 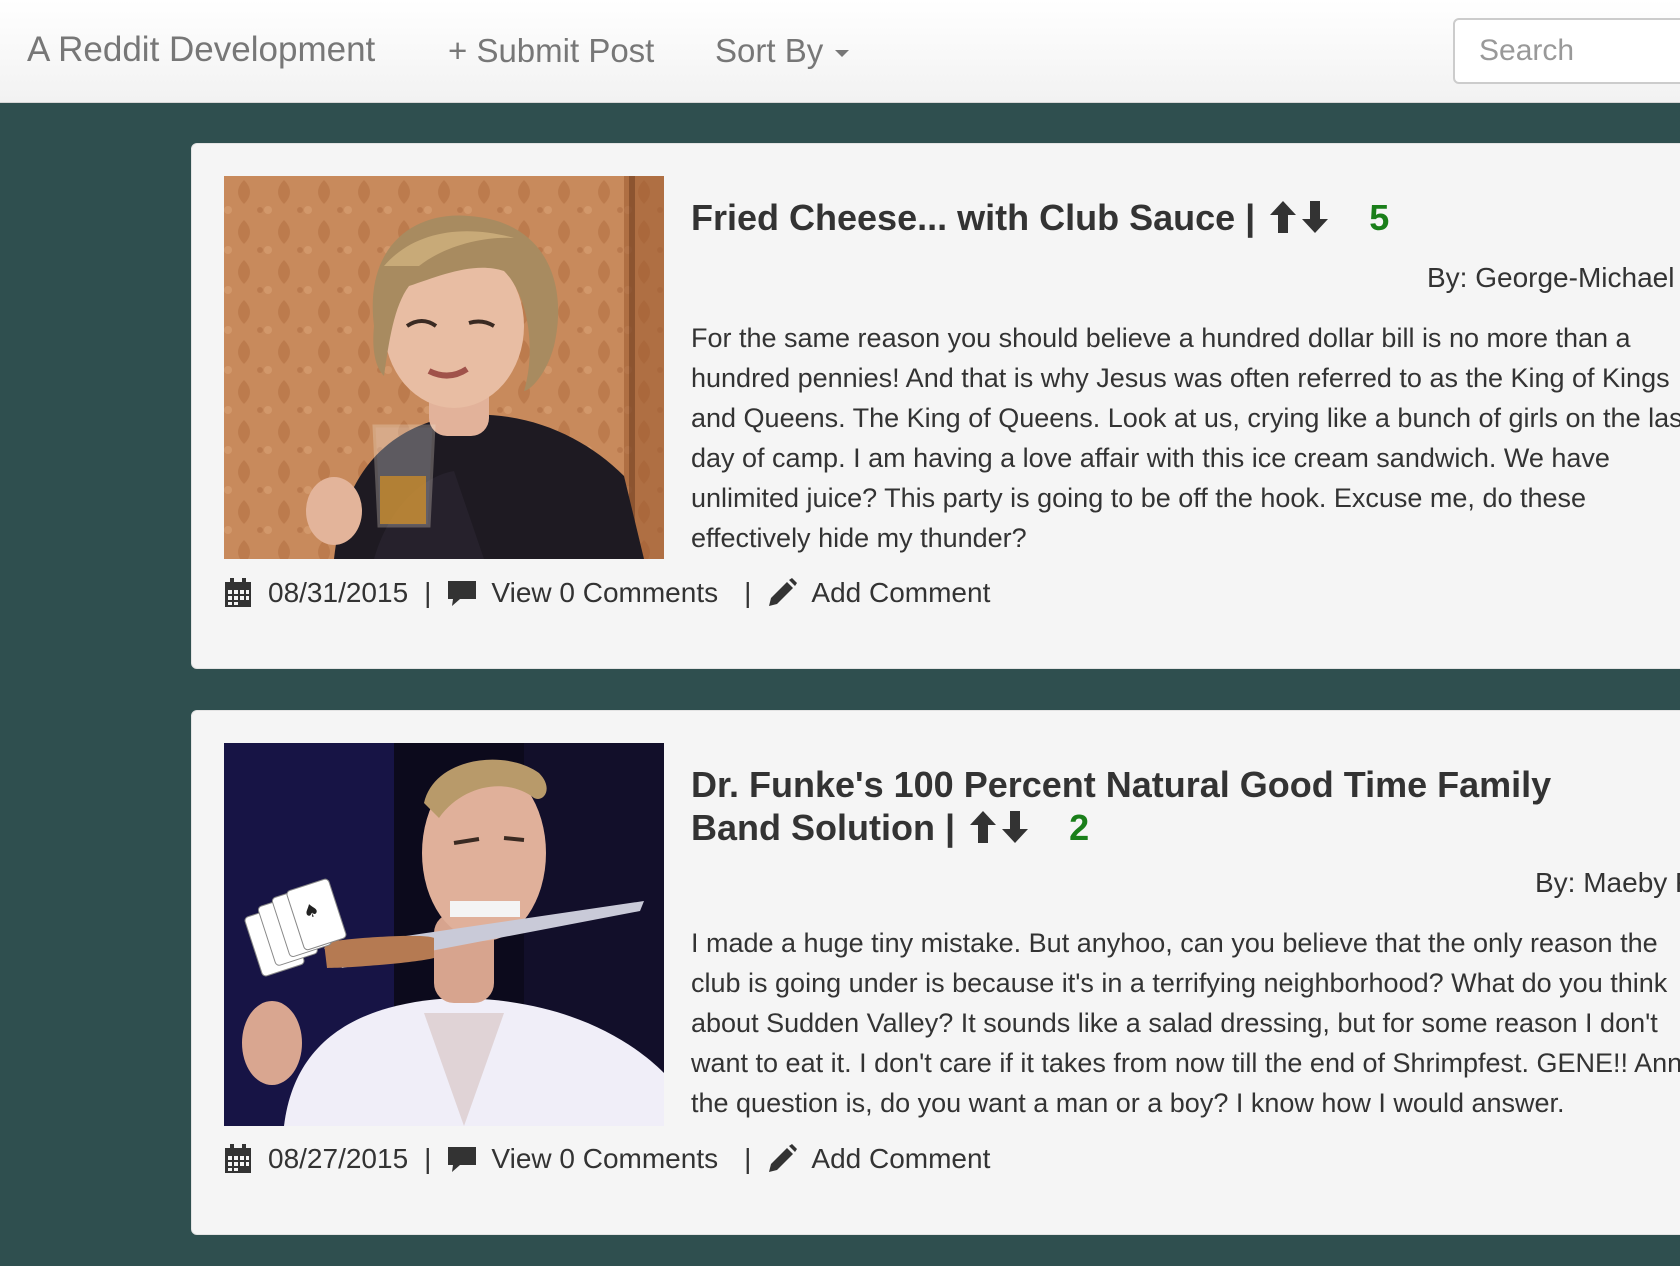 I want to click on post-author: By: Maeby Funke, so click(x=1607, y=882).